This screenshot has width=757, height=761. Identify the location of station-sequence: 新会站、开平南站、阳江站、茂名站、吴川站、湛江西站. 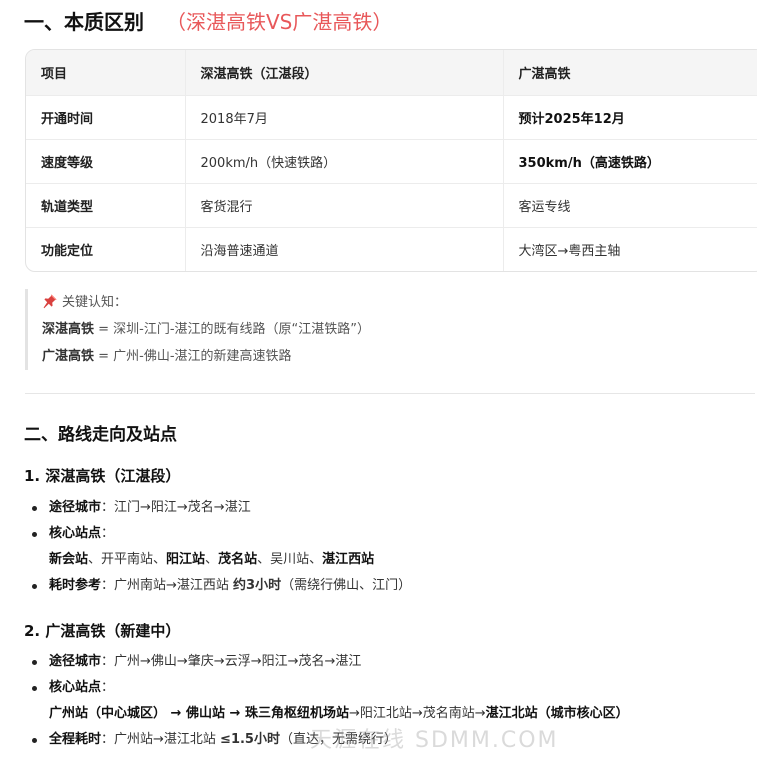
(230, 560).